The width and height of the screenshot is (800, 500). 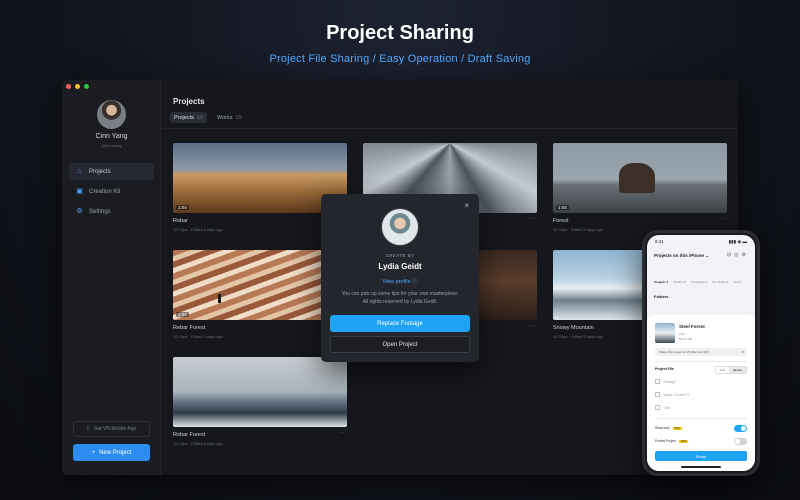 I want to click on created-by-label: CREATE BY, so click(x=400, y=255).